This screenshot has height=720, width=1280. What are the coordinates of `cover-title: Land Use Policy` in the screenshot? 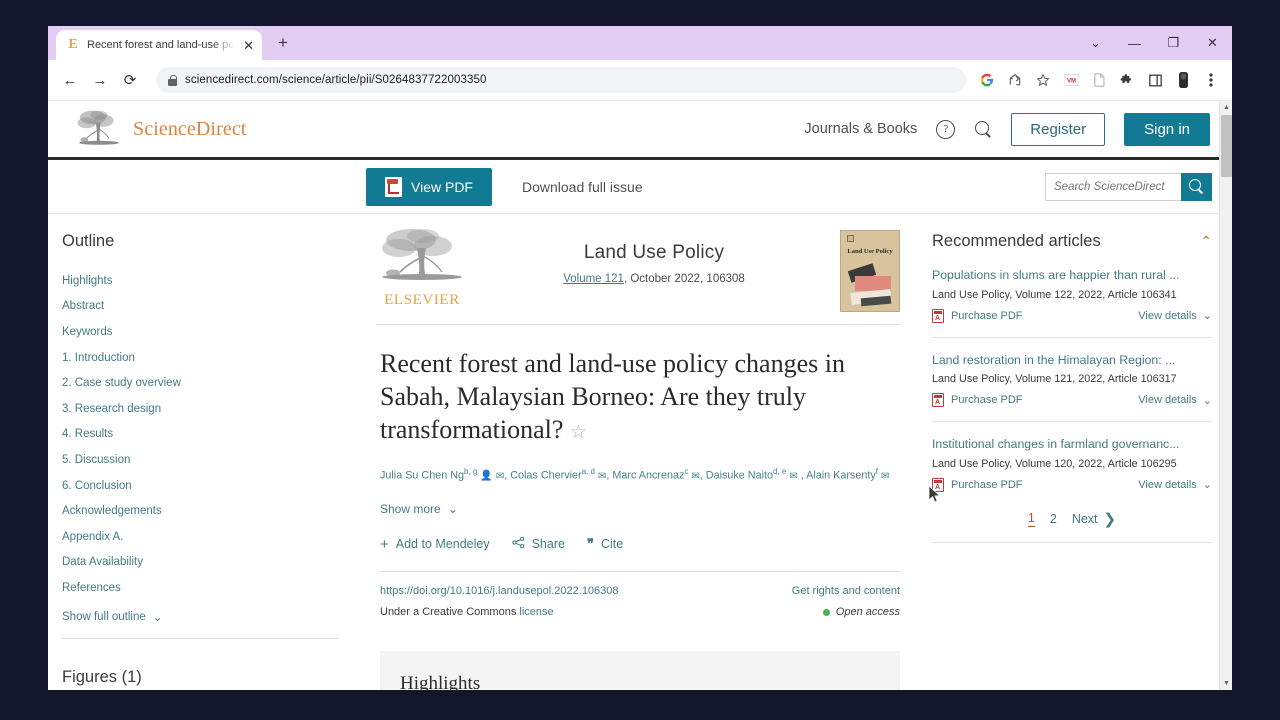 It's located at (870, 251).